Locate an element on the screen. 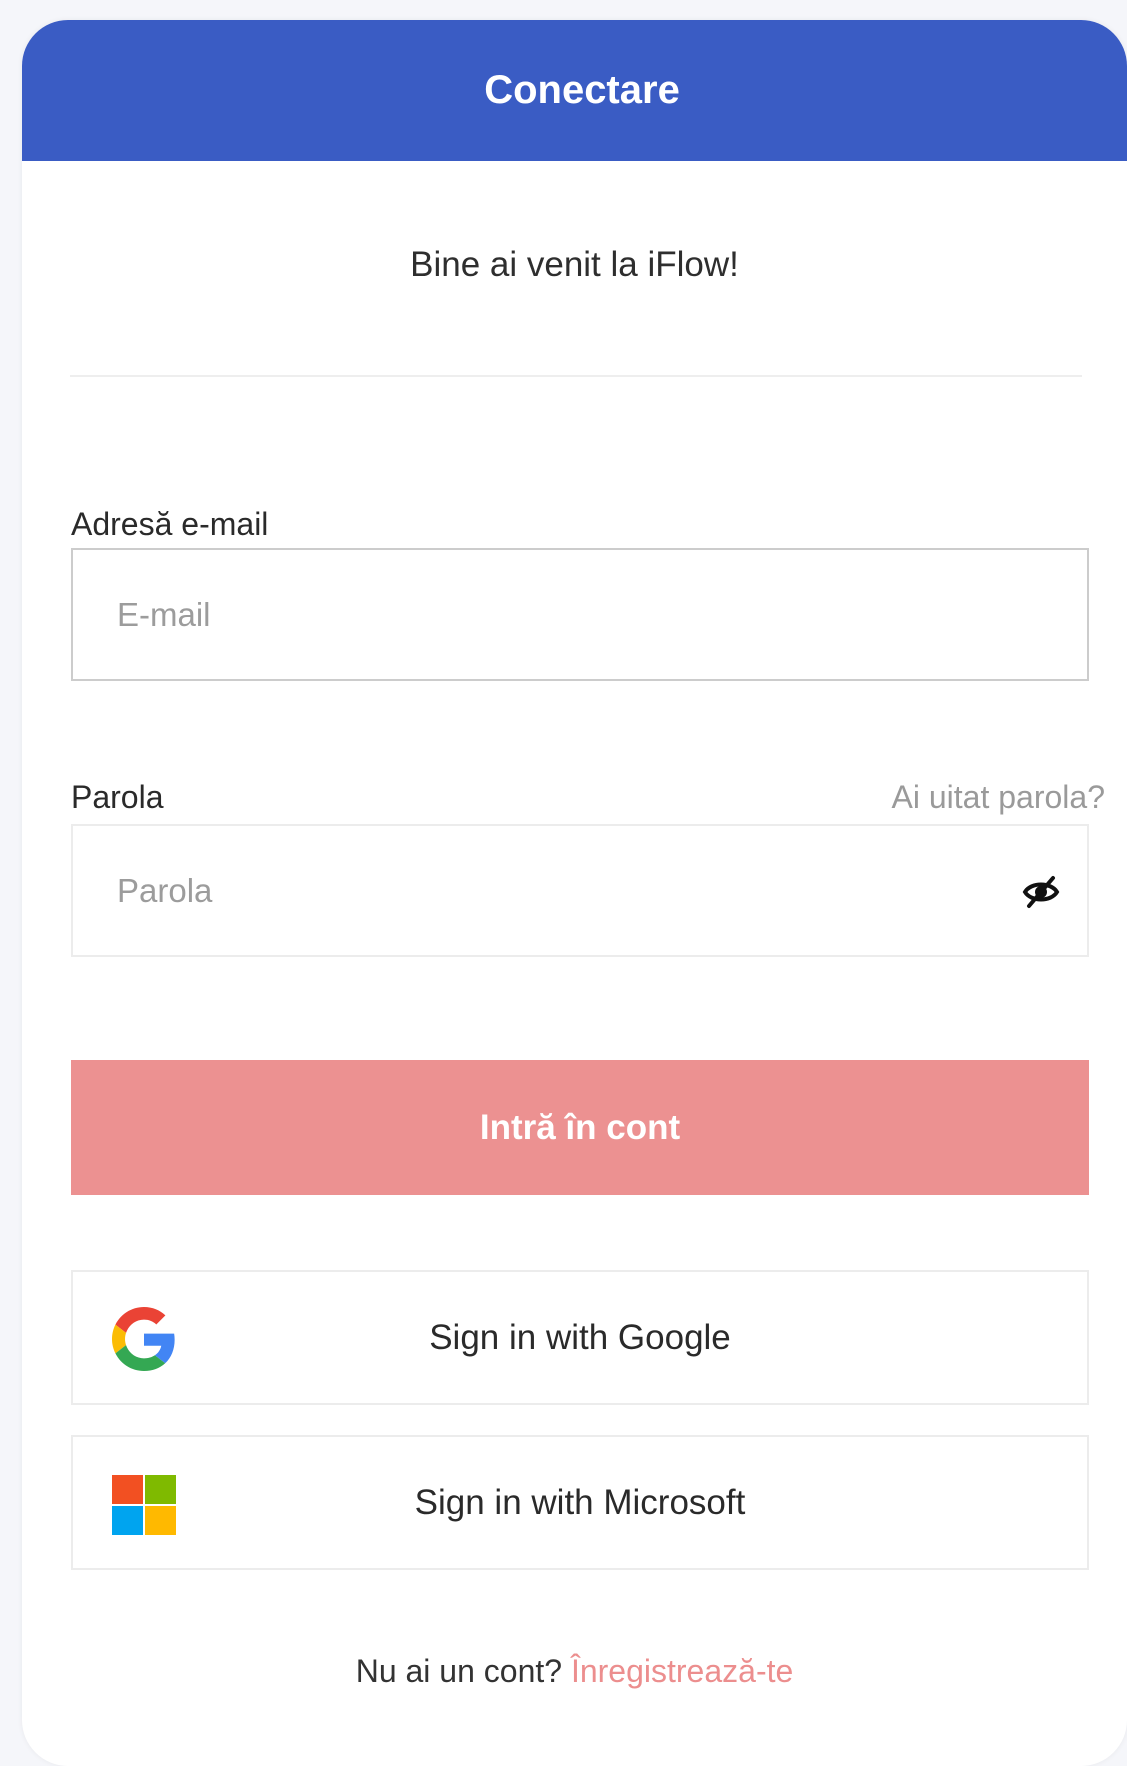  register-prompt: Nu ai un cont? Înregistrează-te is located at coordinates (574, 1671).